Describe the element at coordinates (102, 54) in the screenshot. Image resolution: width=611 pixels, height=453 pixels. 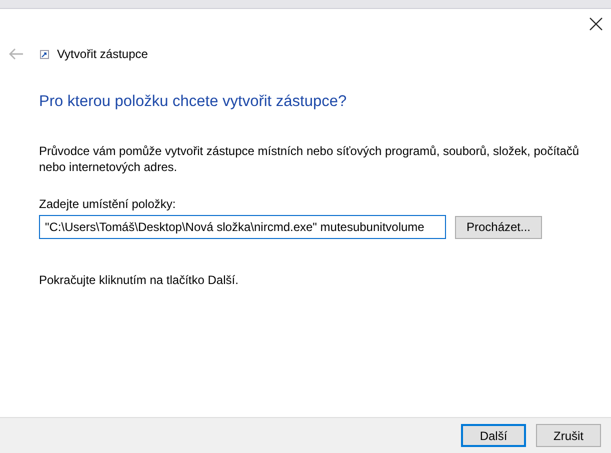
I see `window-title: Vytvořit zástupce` at that location.